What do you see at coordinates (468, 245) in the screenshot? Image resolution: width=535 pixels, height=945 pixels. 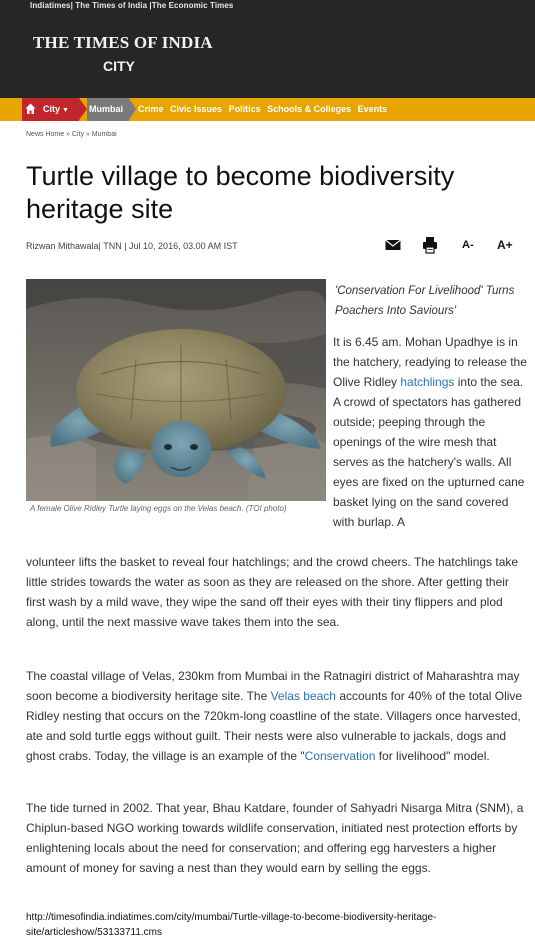 I see `font-decrease-button: A-` at bounding box center [468, 245].